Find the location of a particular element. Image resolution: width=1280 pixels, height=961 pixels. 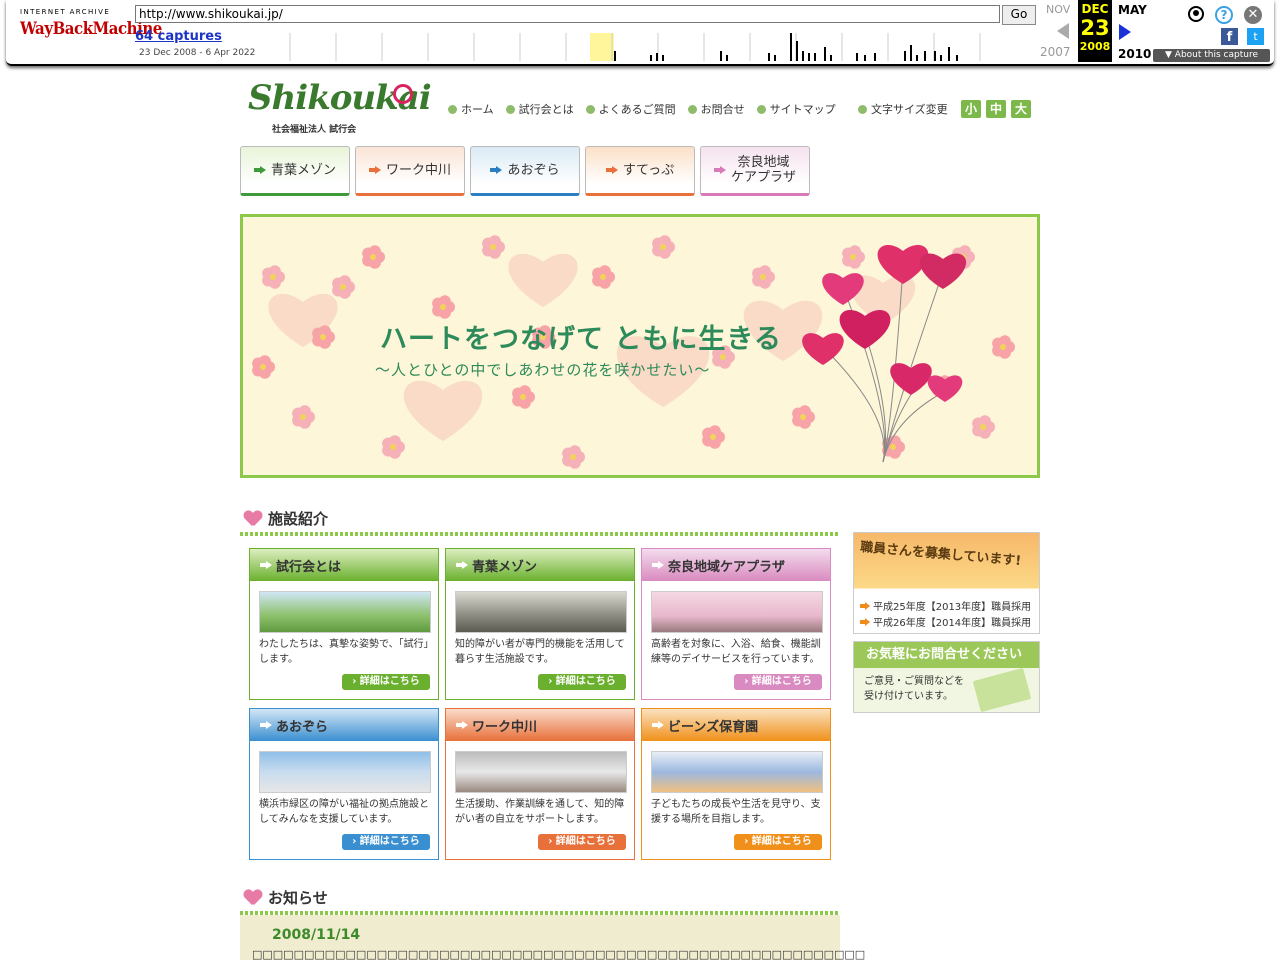

main-nav-label: ワーク中川 is located at coordinates (418, 170).